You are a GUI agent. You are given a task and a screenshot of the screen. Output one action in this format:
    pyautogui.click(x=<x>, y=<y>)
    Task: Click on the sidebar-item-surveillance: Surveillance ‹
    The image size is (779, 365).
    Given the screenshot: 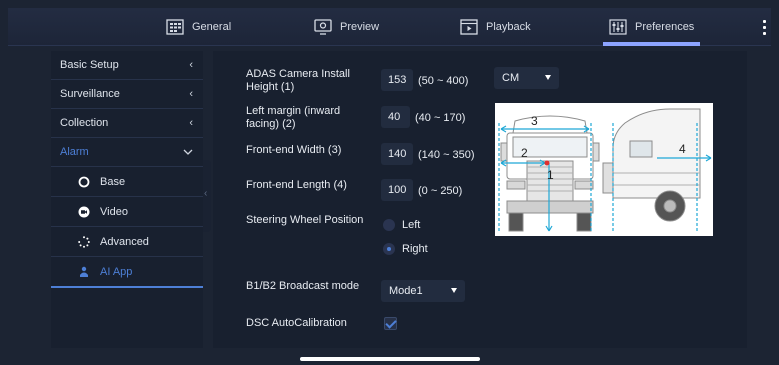 What is the action you would take?
    pyautogui.click(x=127, y=94)
    